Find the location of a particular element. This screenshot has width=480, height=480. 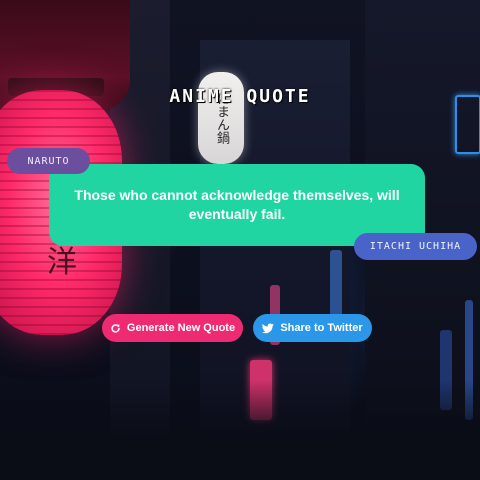

generate-quote-button: Generate New Quote is located at coordinates (172, 328).